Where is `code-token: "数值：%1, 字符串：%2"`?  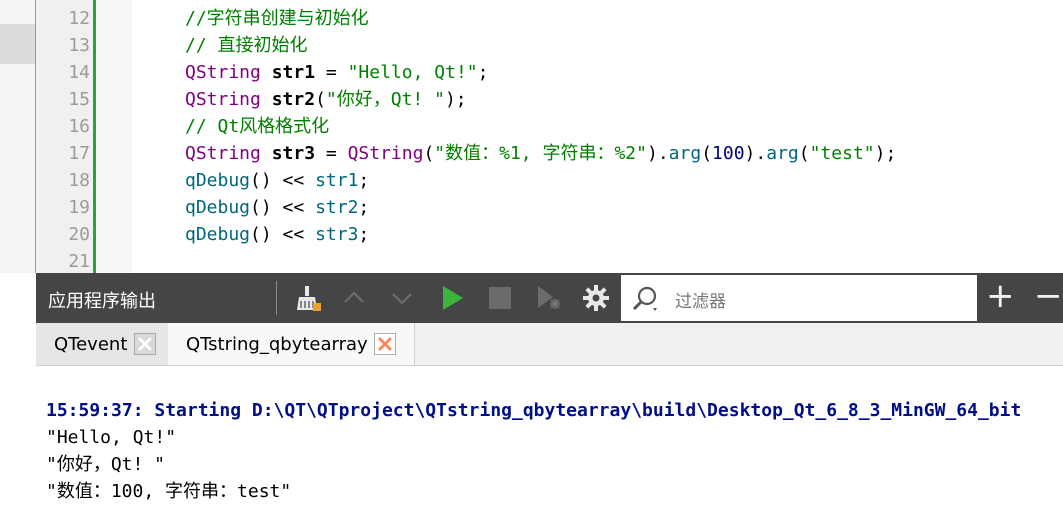
code-token: "数值：%1, 字符串：%2" is located at coordinates (540, 153).